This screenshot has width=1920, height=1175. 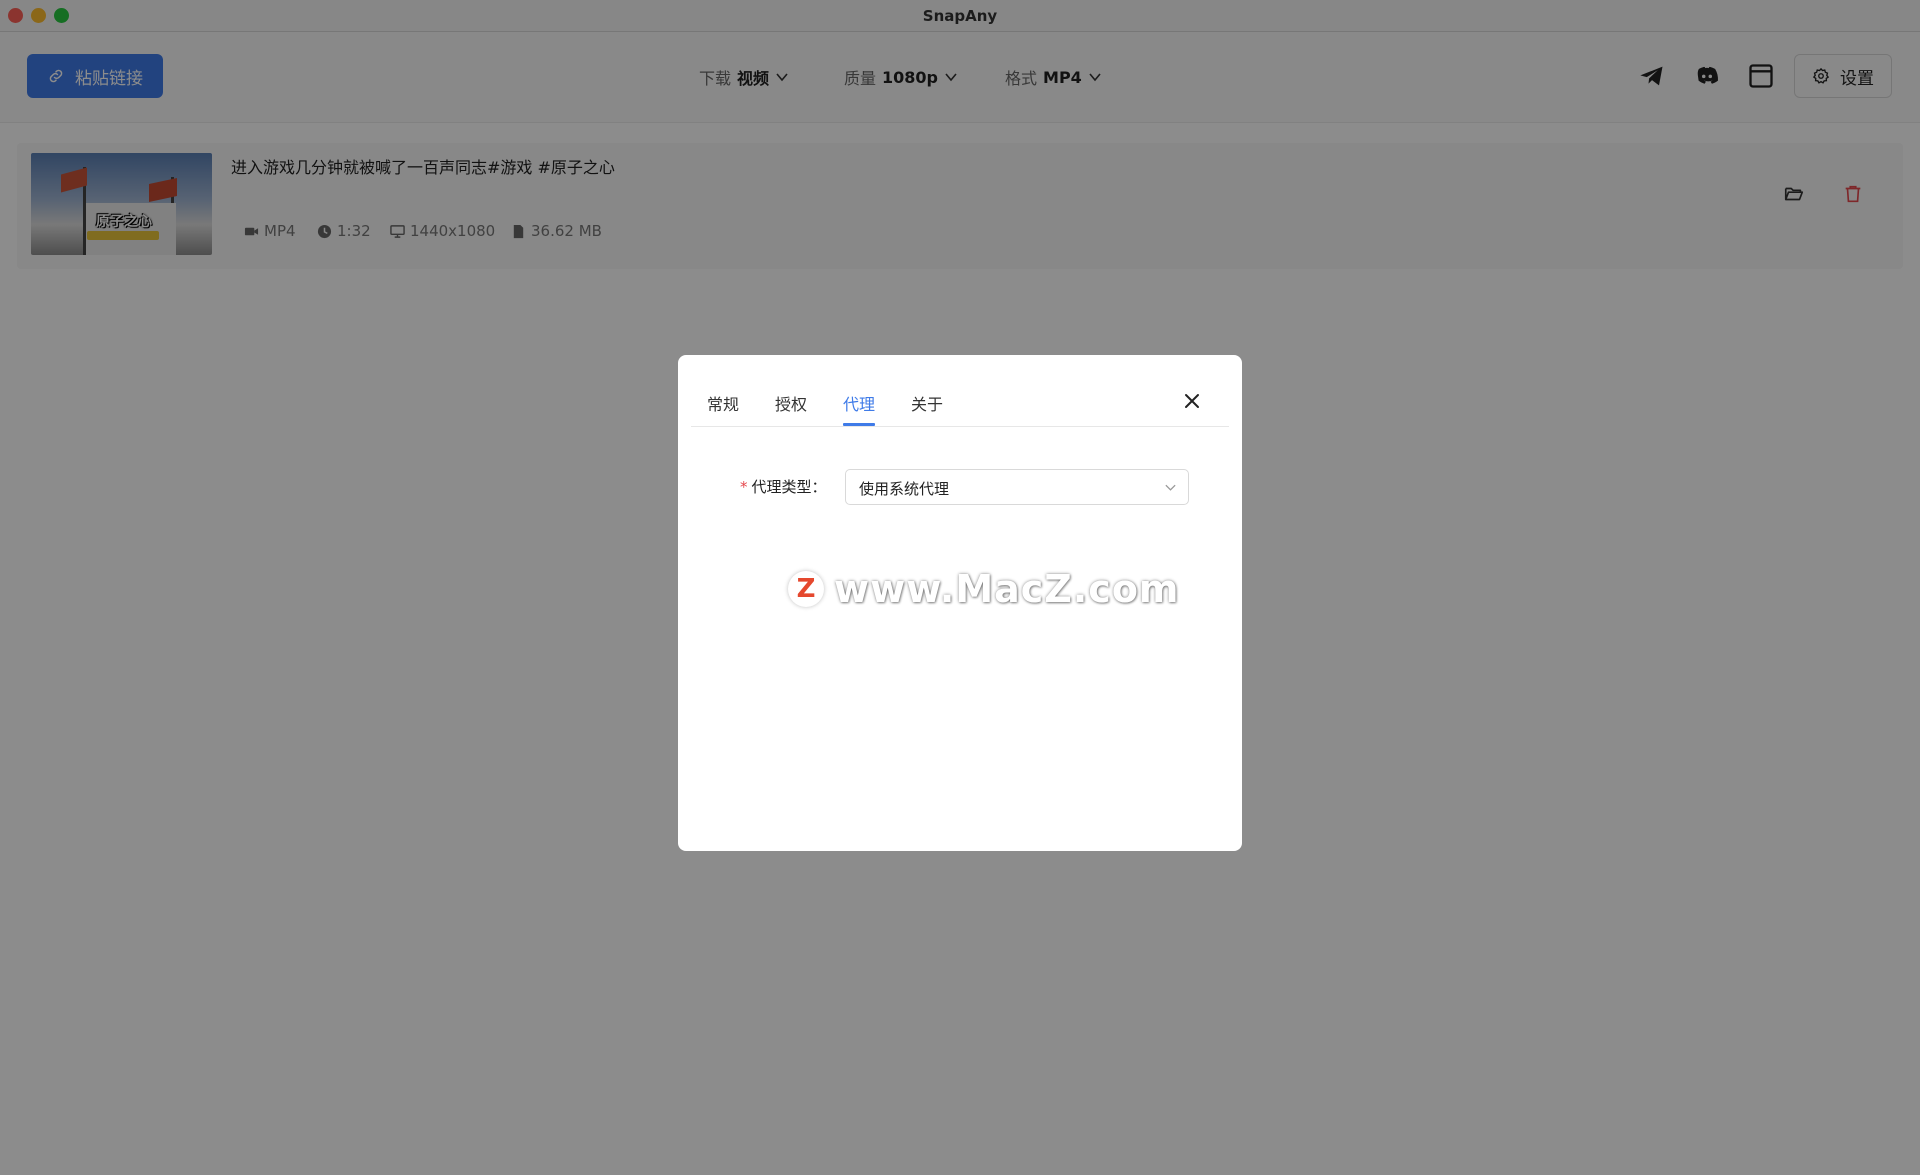 I want to click on proxy-type-label: * 代理类型：, so click(x=783, y=486).